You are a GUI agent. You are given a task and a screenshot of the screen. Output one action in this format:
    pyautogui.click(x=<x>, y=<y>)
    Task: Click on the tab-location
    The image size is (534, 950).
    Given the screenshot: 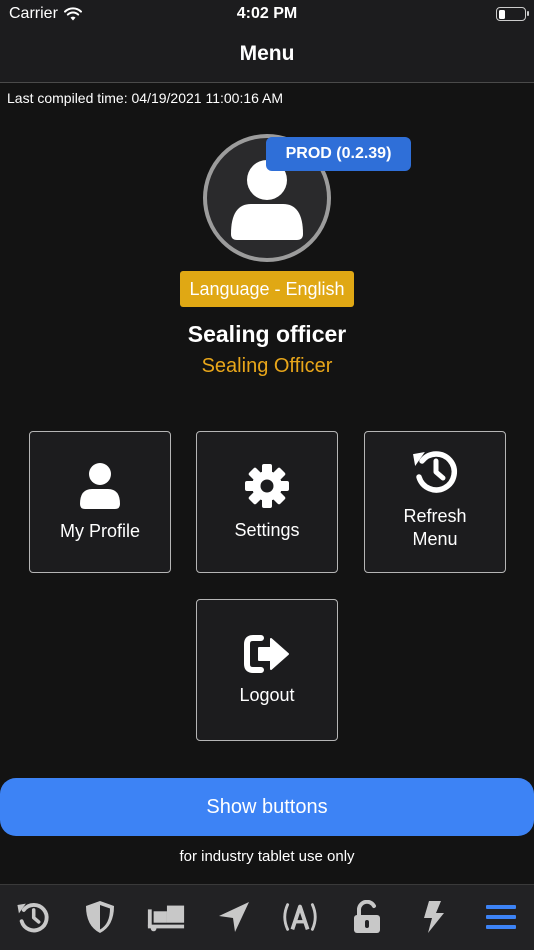 What is the action you would take?
    pyautogui.click(x=234, y=917)
    